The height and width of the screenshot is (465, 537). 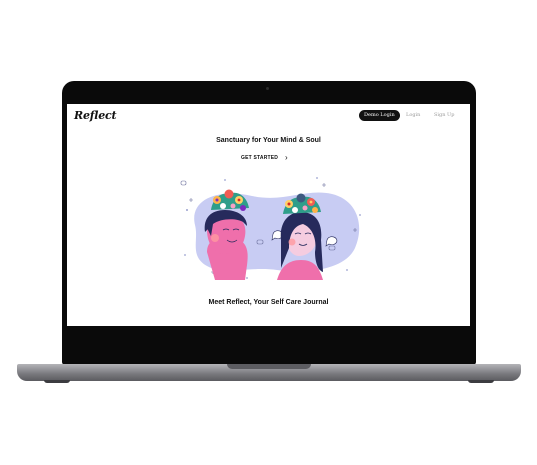 What do you see at coordinates (413, 115) in the screenshot?
I see `login-link: Login` at bounding box center [413, 115].